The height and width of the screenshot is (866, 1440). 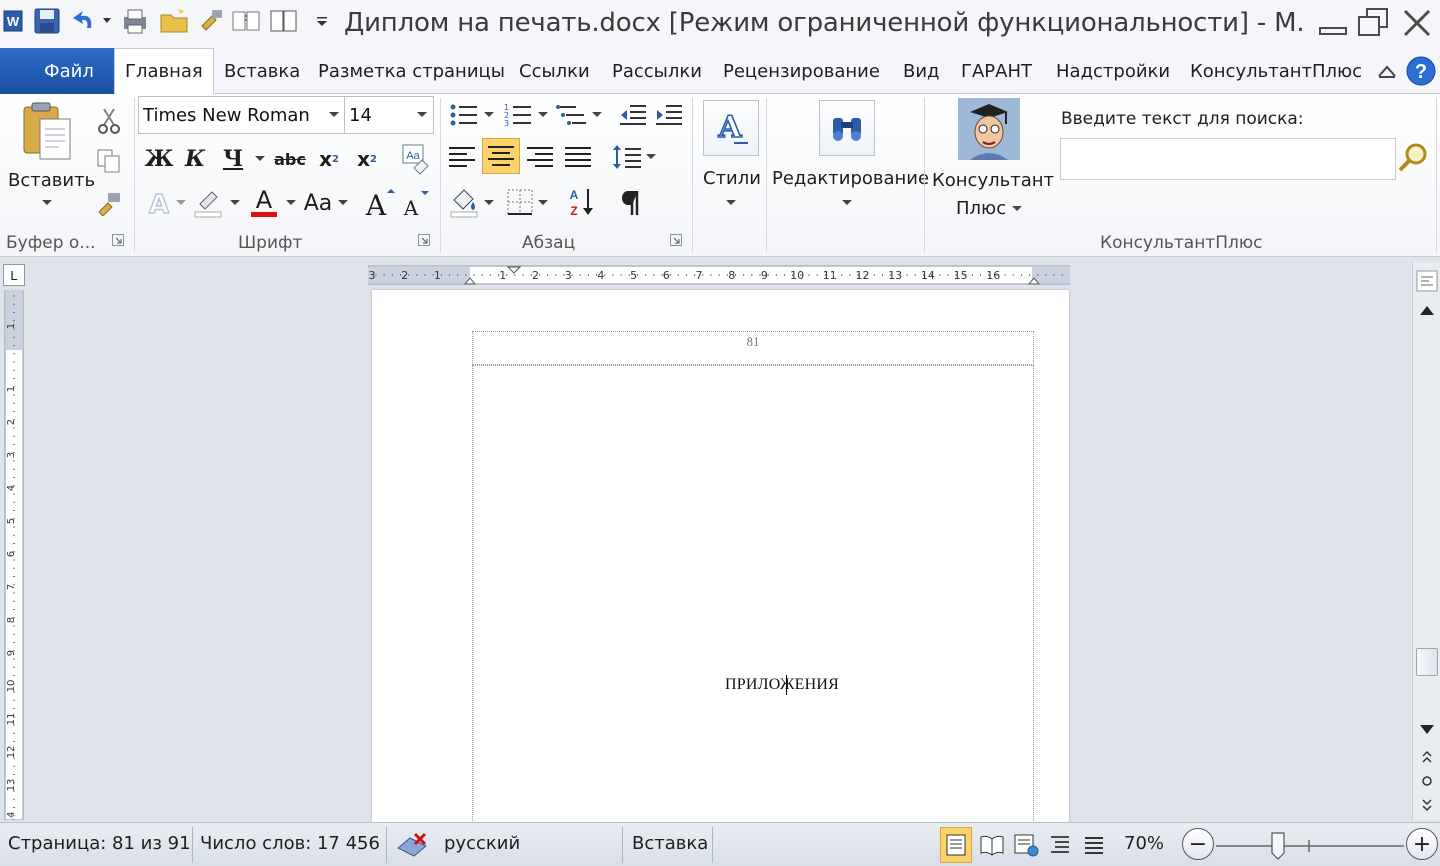 I want to click on format-painter-ribbon-icon, so click(x=109, y=203).